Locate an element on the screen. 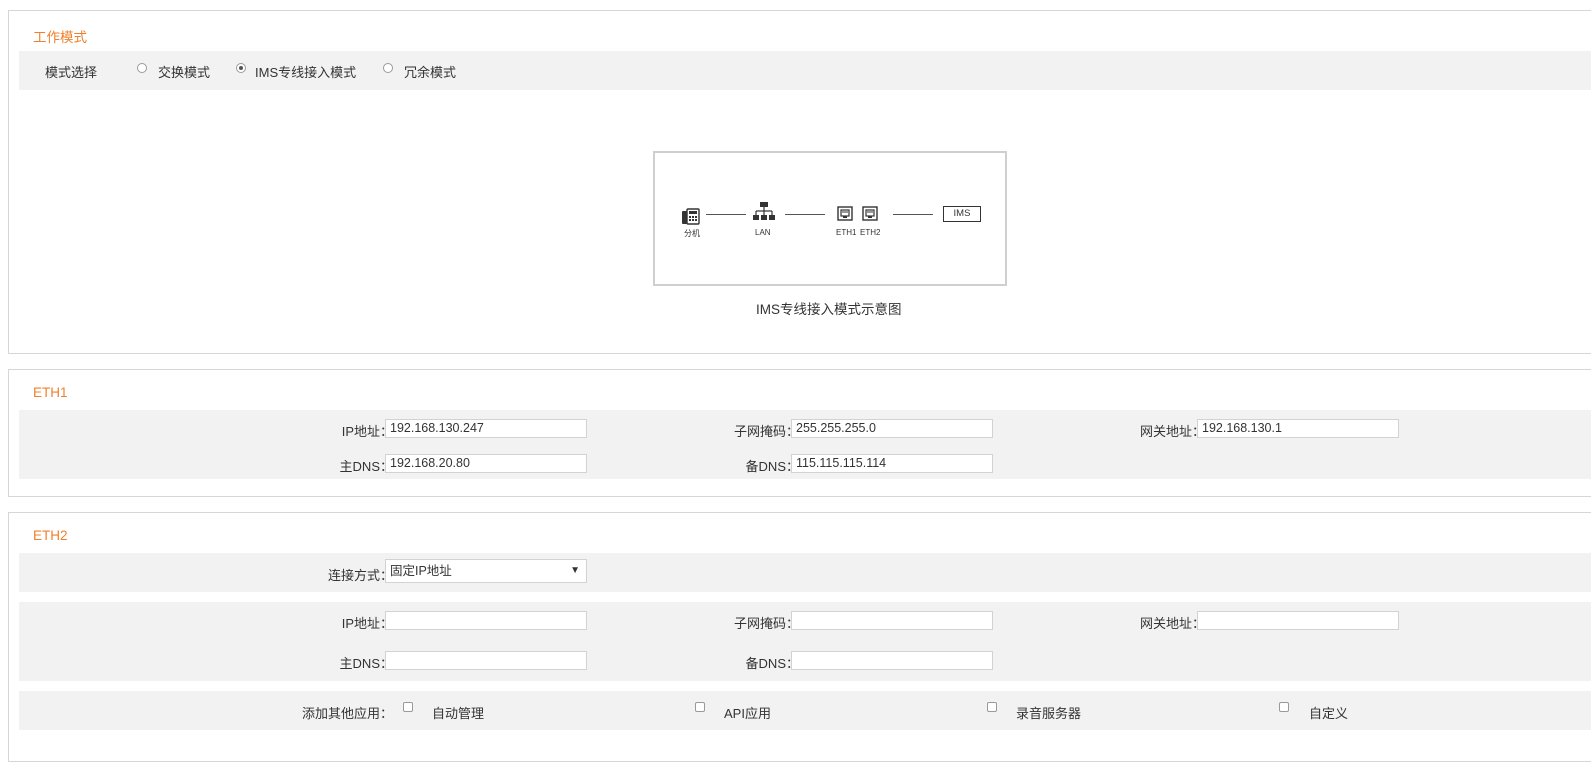  eth1-mask-label: 子网掩码： is located at coordinates (766, 431).